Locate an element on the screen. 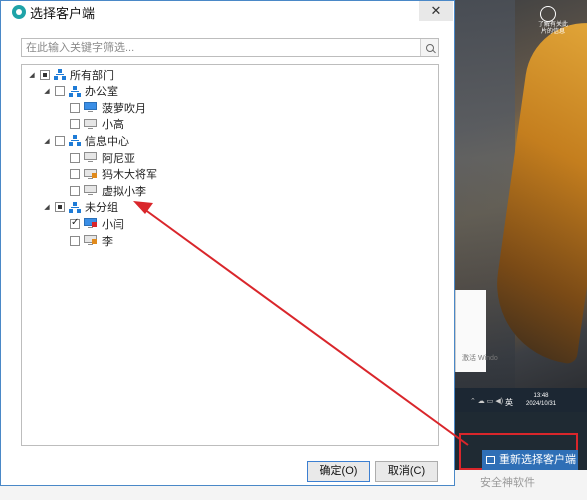 The height and width of the screenshot is (500, 587). tree-client-node: 小闫 is located at coordinates (91, 223).